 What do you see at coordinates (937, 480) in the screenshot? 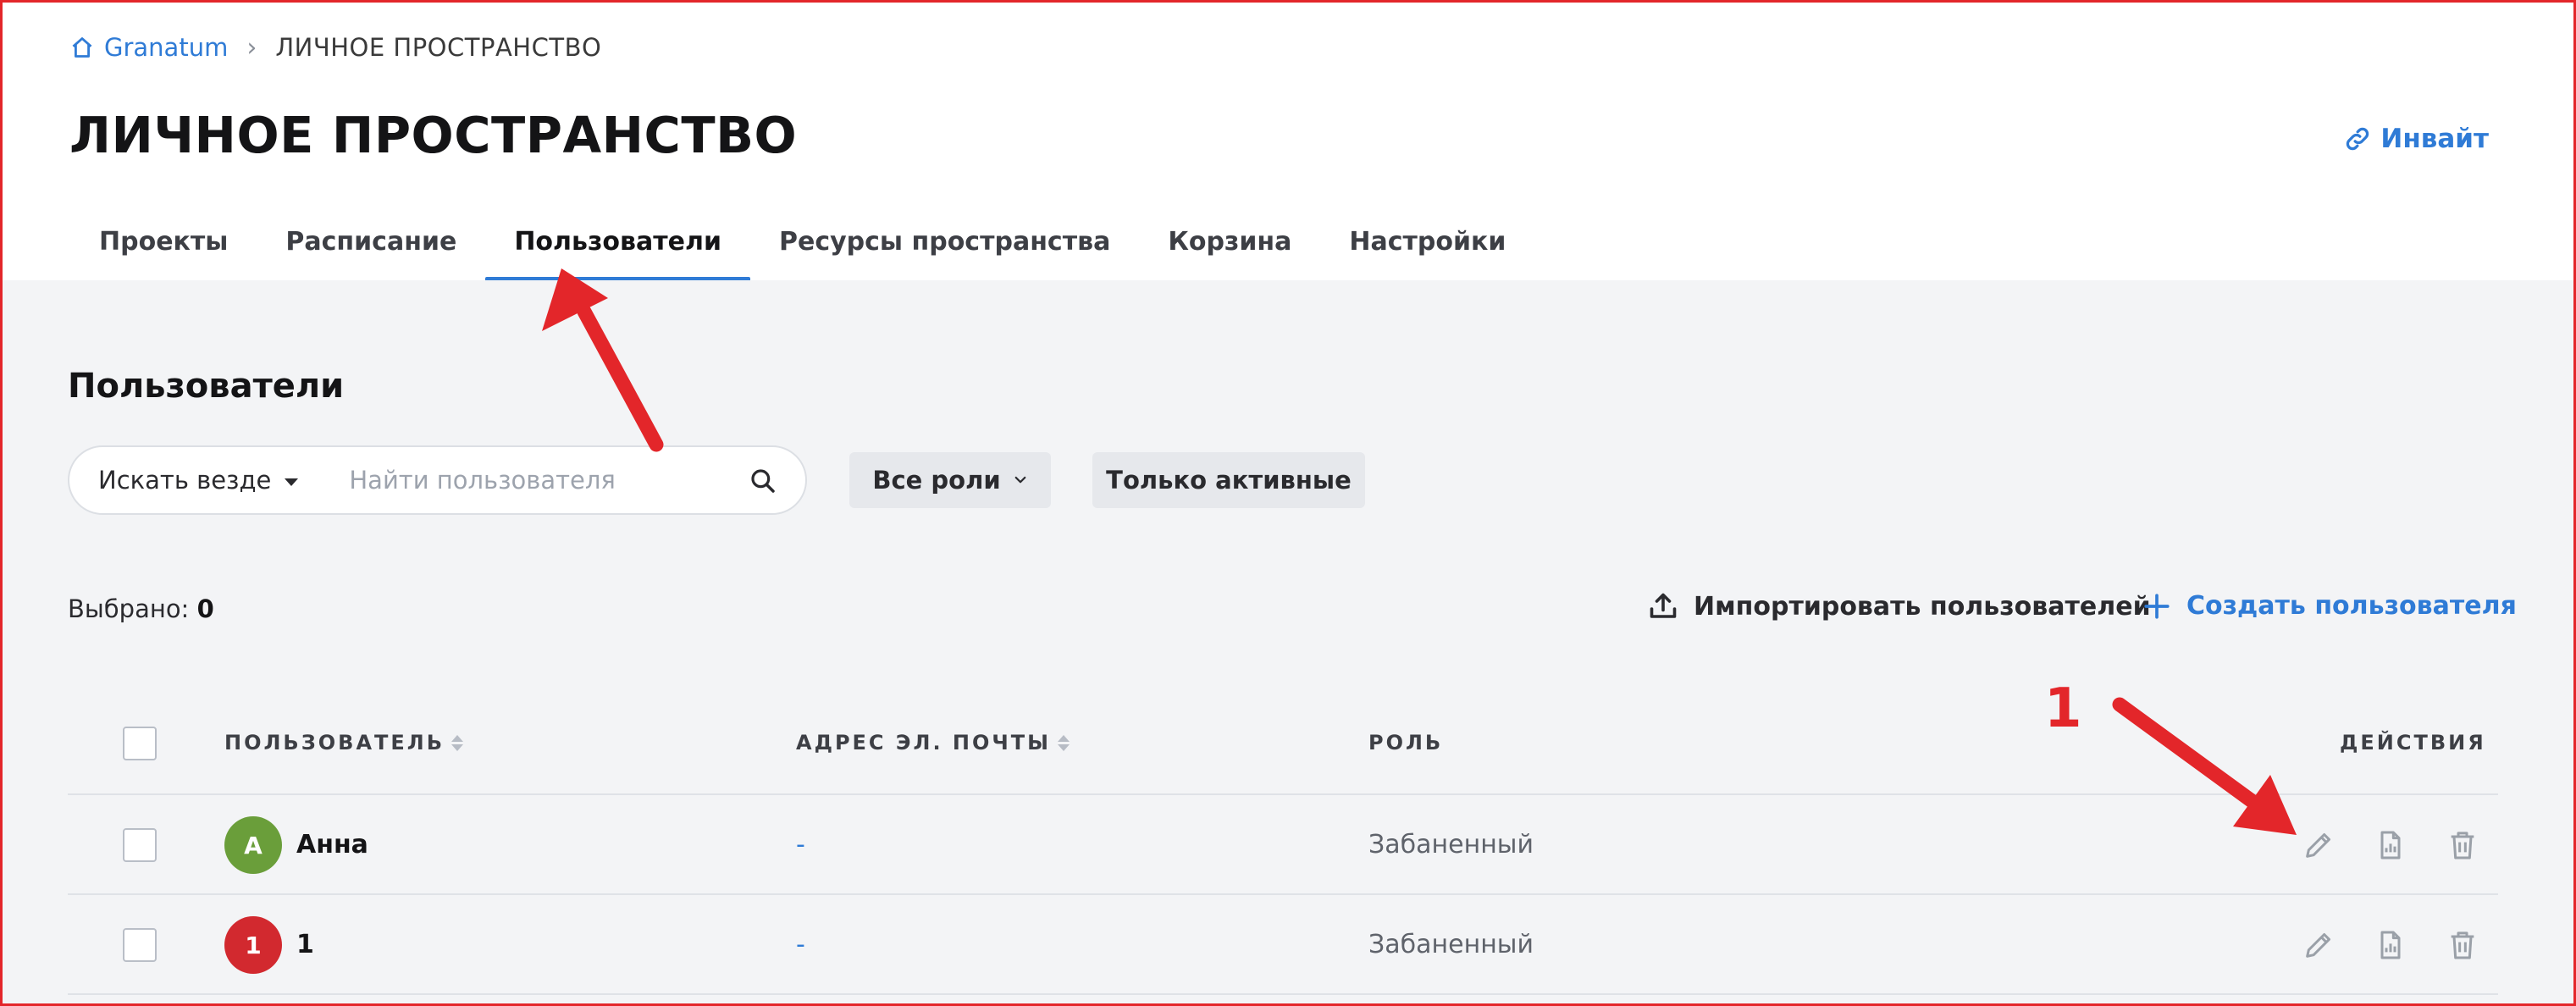
I see `roles-filter-label: Все роли` at bounding box center [937, 480].